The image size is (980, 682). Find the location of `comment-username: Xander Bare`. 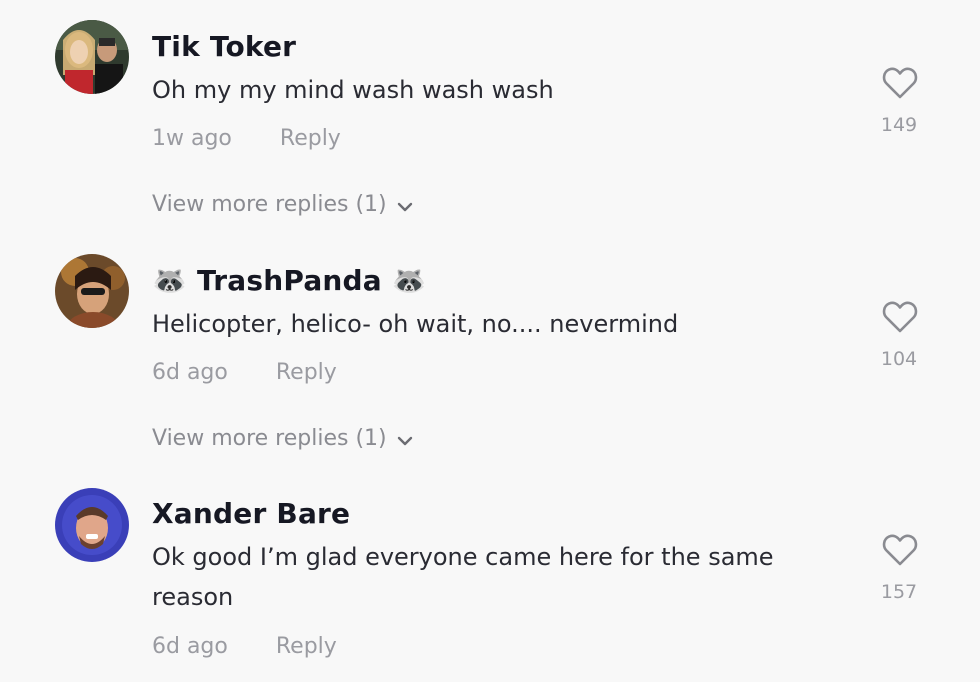

comment-username: Xander Bare is located at coordinates (251, 513).